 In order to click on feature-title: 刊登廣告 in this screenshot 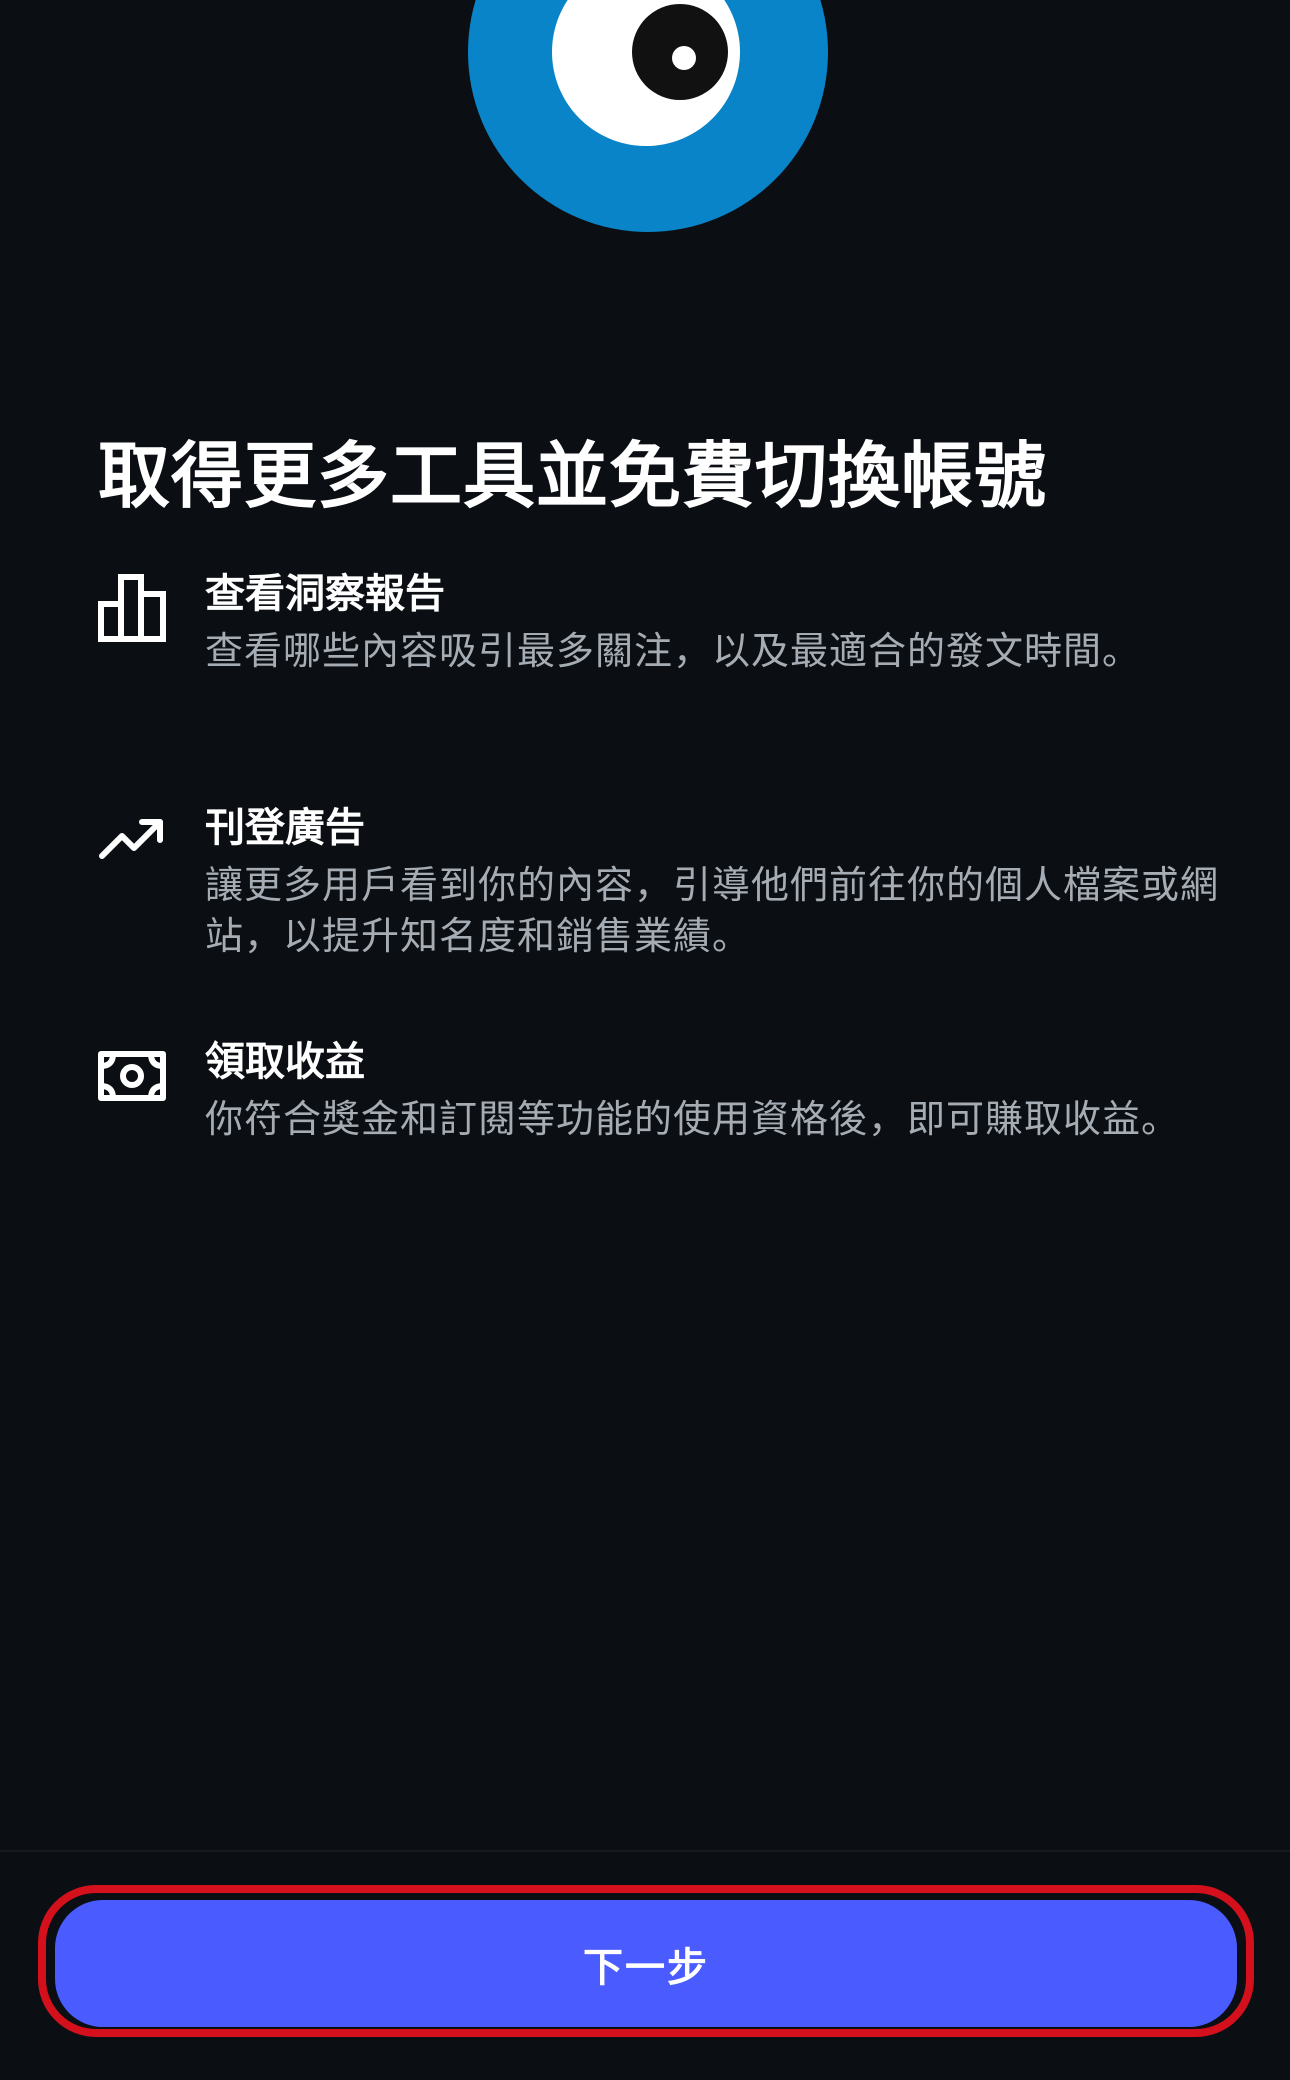, I will do `click(285, 828)`.